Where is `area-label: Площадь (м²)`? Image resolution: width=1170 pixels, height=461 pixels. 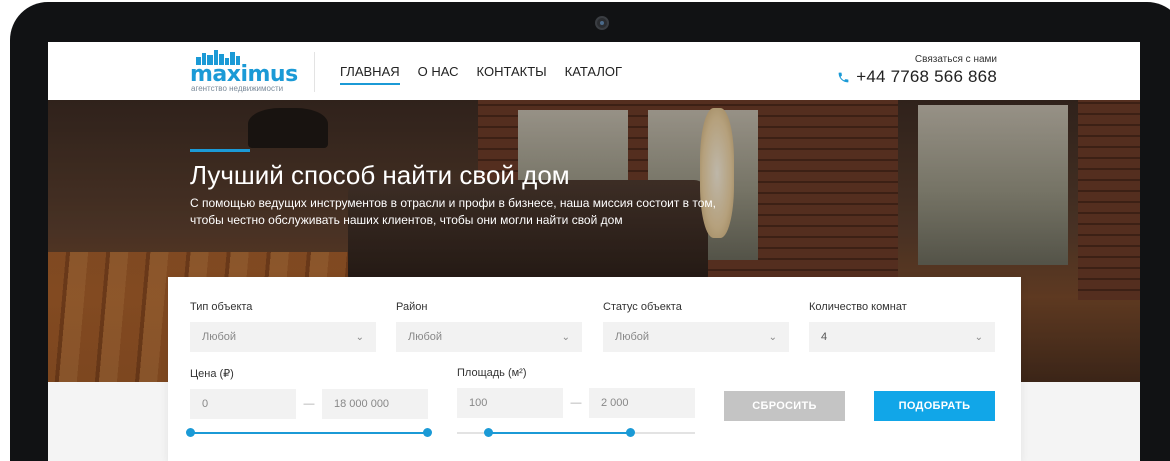 area-label: Площадь (м²) is located at coordinates (492, 373).